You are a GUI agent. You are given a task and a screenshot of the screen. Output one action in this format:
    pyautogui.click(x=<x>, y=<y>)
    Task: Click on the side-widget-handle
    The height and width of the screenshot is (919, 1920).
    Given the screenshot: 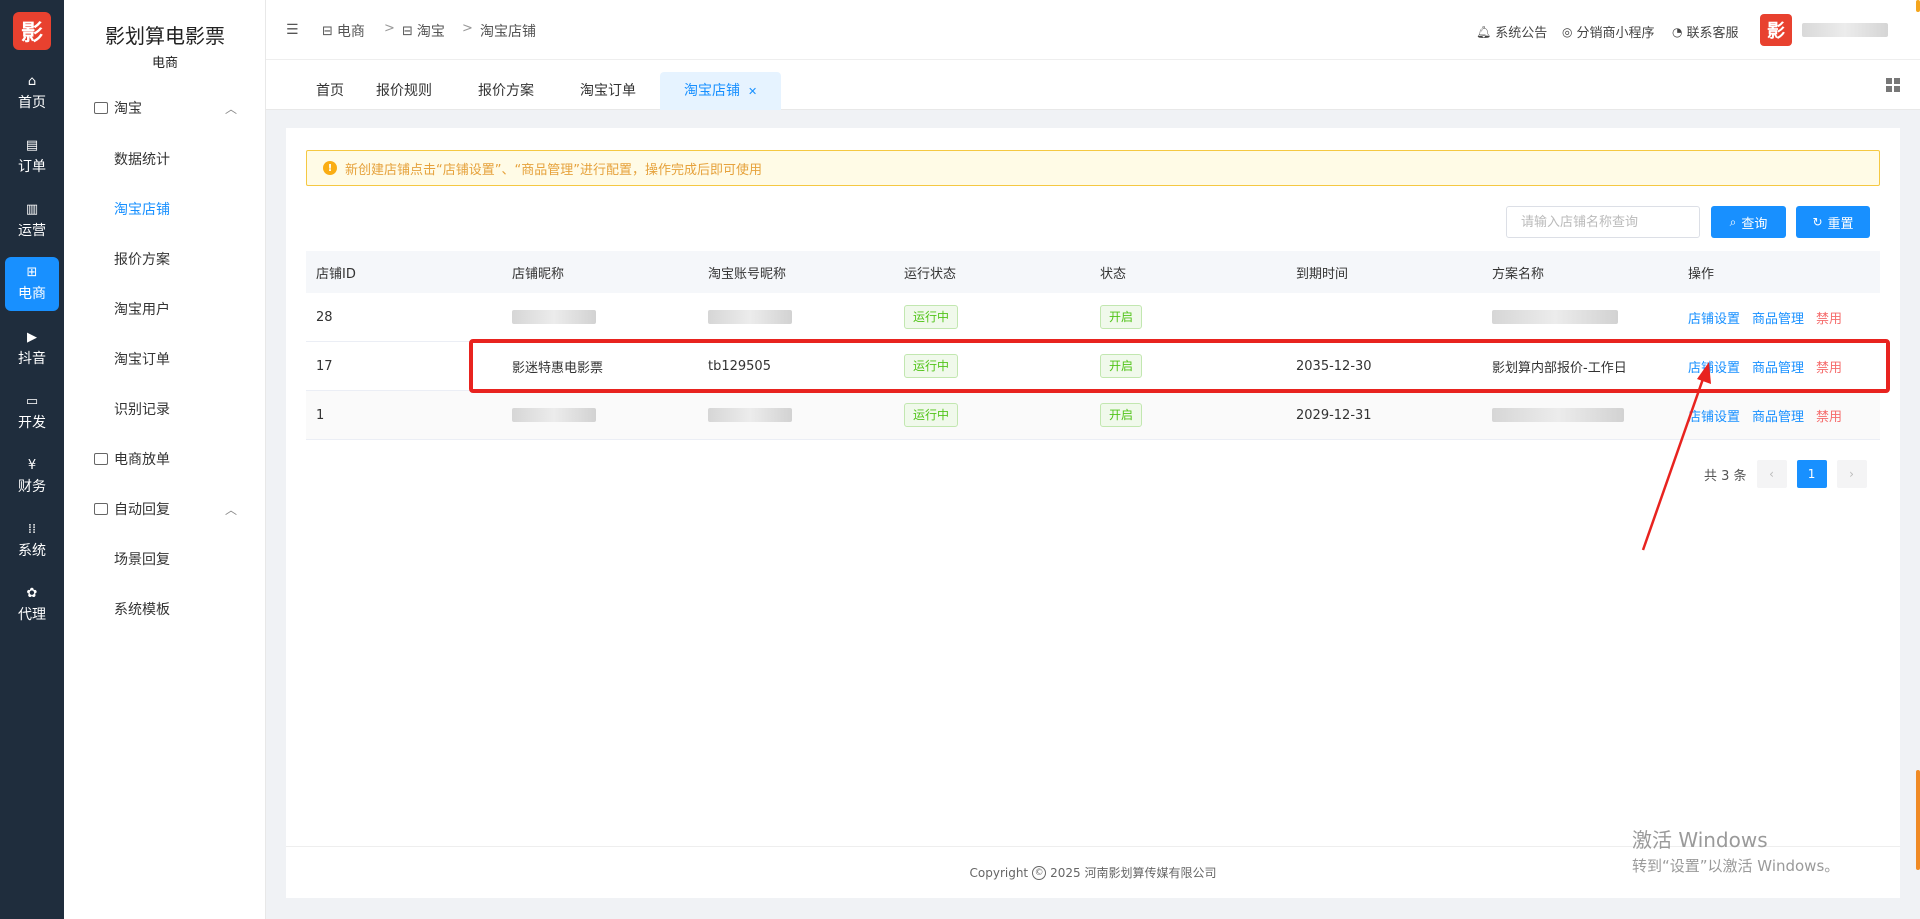 What is the action you would take?
    pyautogui.click(x=1918, y=820)
    